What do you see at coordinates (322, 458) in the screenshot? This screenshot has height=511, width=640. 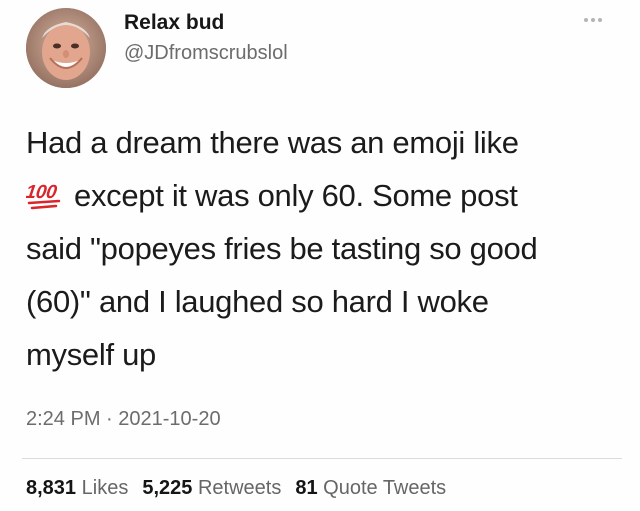 I see `divider` at bounding box center [322, 458].